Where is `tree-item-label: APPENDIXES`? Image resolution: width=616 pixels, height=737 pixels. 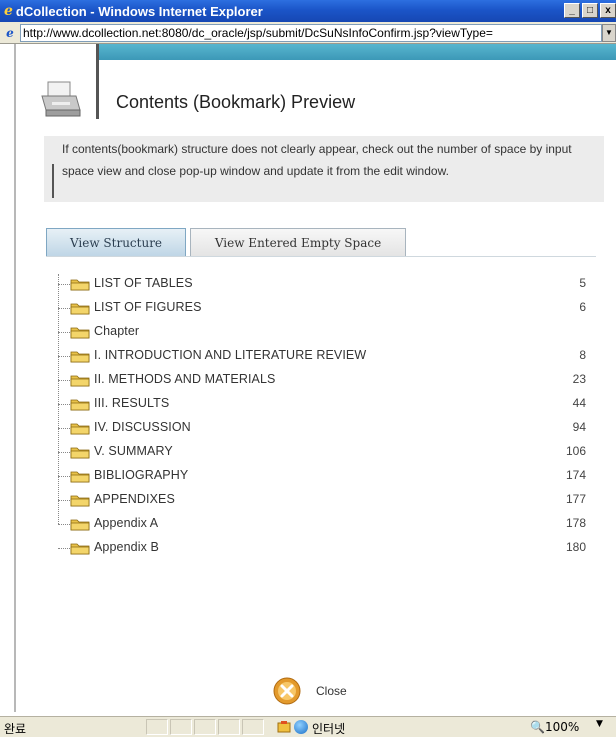 tree-item-label: APPENDIXES is located at coordinates (134, 499).